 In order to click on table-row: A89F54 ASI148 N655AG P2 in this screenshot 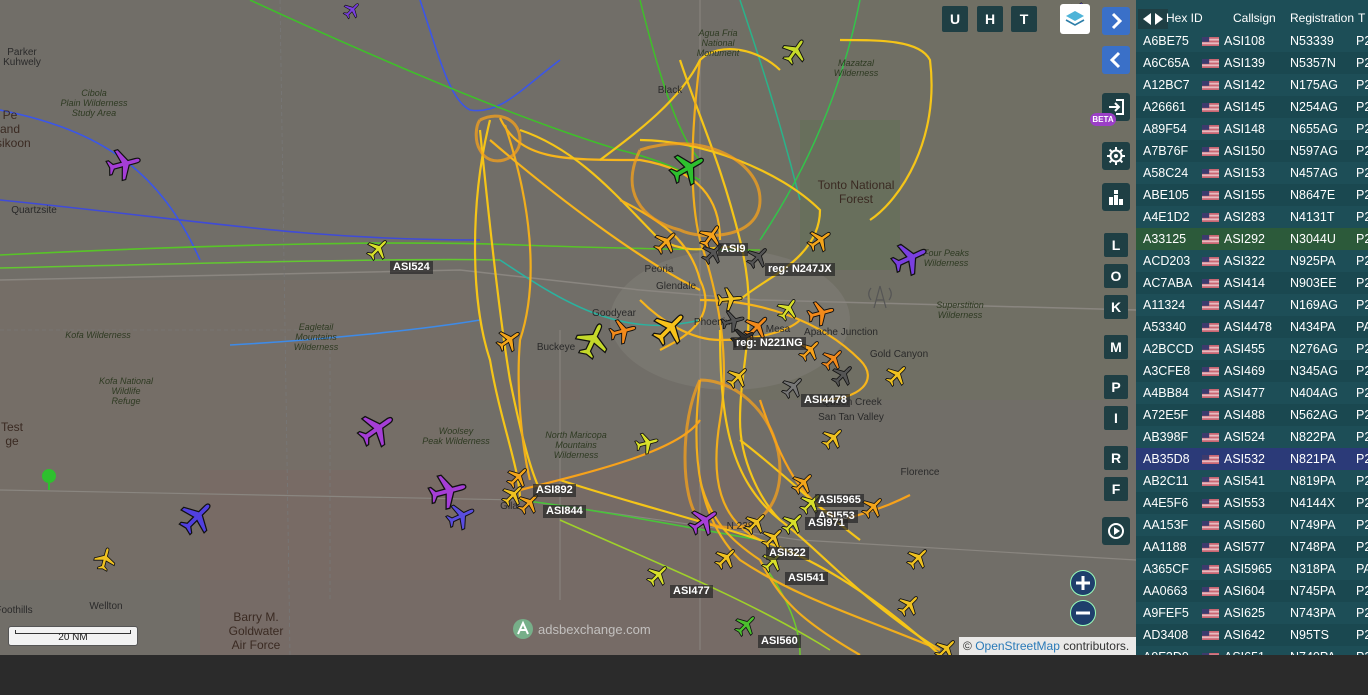, I will do `click(1252, 129)`.